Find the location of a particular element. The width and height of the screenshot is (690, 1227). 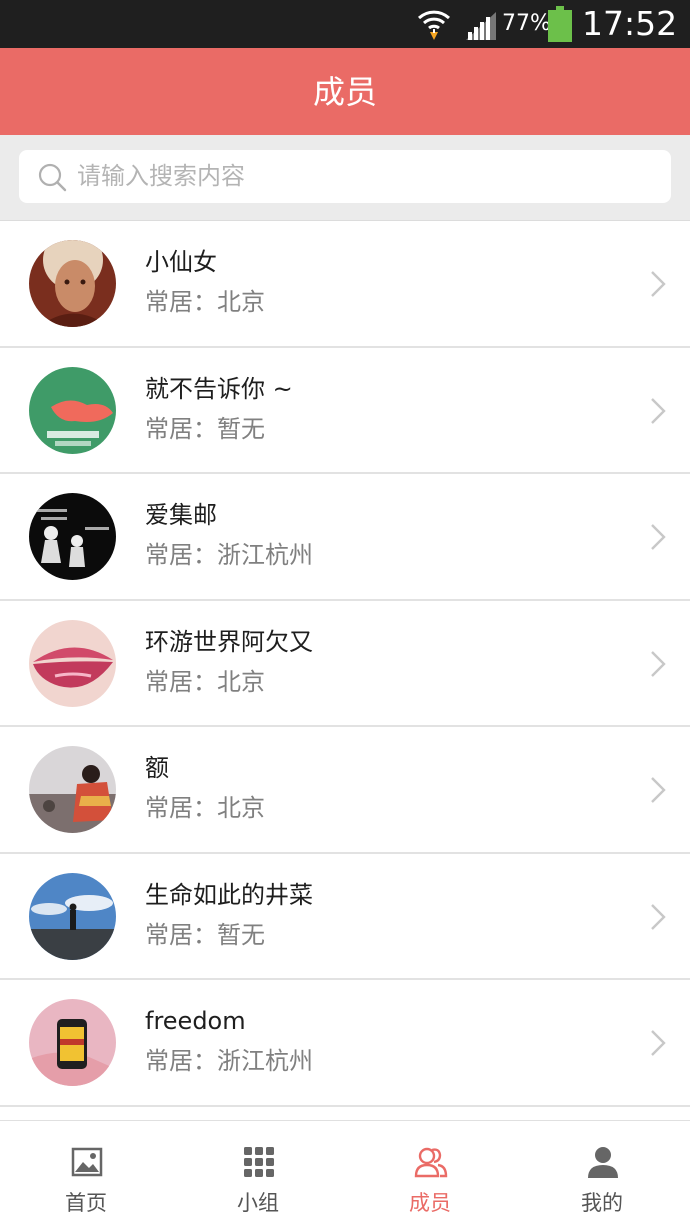

tab-label: 小组 is located at coordinates (258, 1203).